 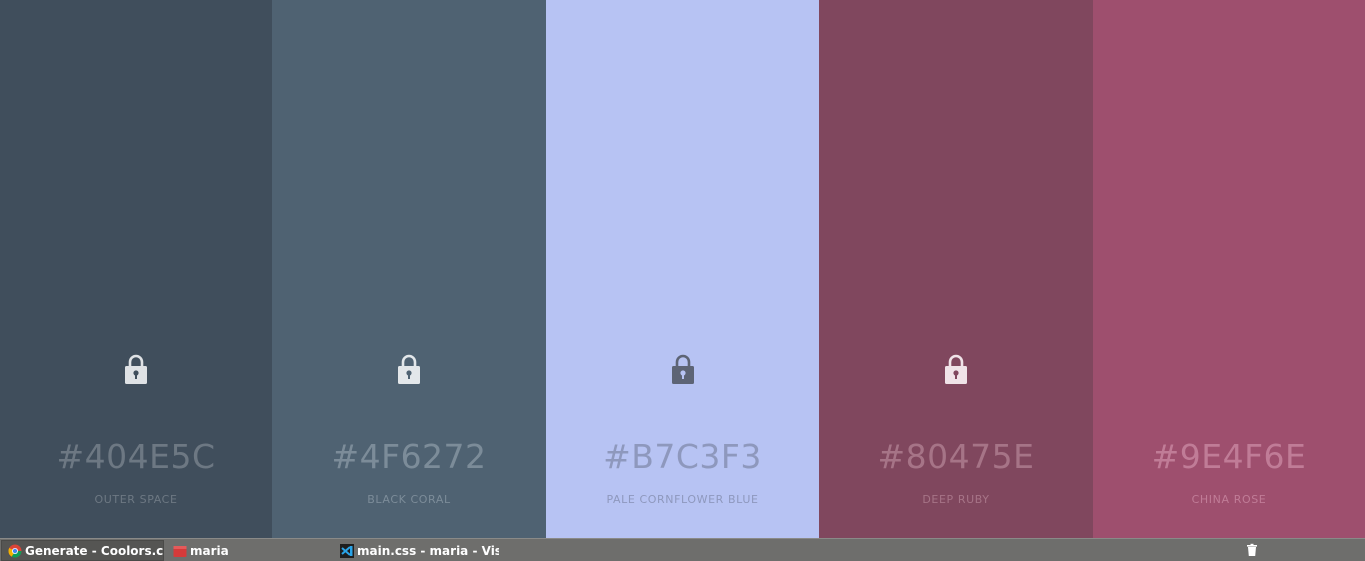 I want to click on trash-icon, so click(x=1252, y=550).